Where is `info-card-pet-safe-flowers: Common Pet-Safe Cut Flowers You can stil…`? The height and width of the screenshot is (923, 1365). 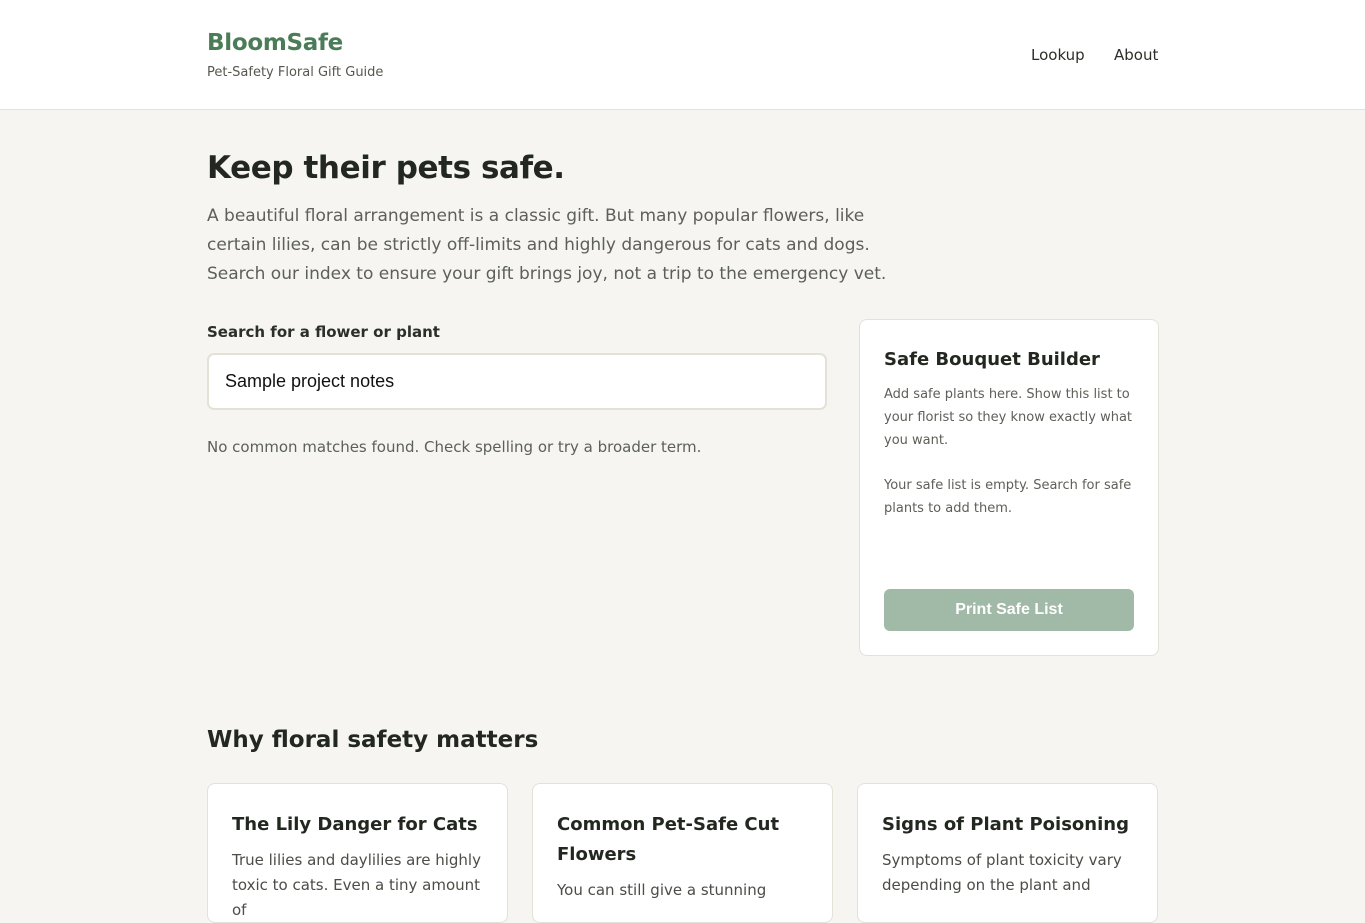
info-card-pet-safe-flowers: Common Pet-Safe Cut Flowers You can stil… is located at coordinates (682, 853).